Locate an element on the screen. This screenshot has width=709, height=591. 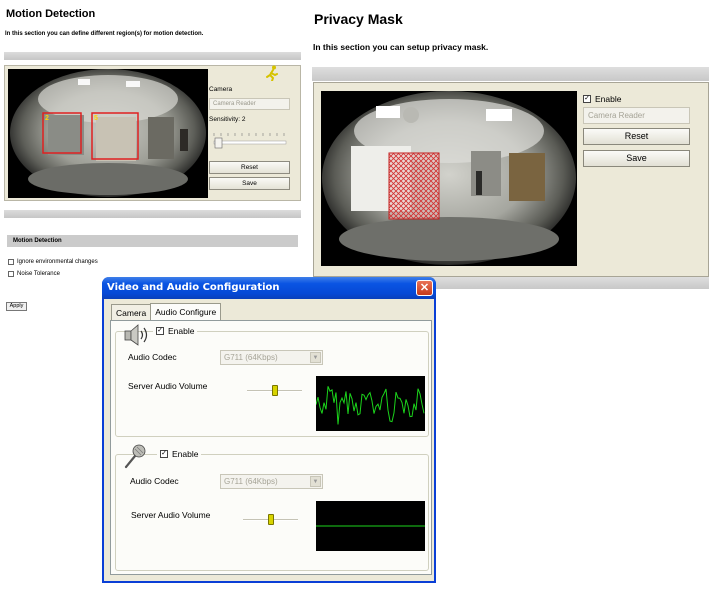
enable-checkbox: ✓ Enable is located at coordinates (602, 99).